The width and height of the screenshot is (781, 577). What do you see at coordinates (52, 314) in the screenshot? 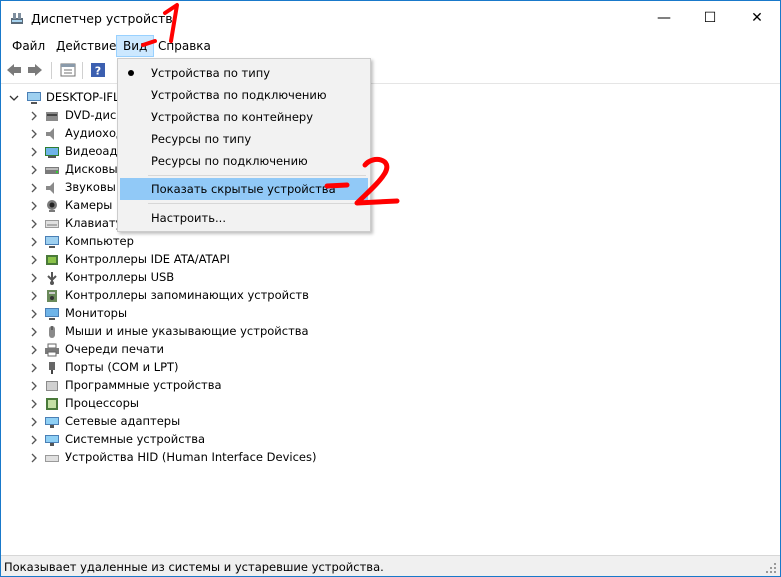
I see `monitor-icon` at bounding box center [52, 314].